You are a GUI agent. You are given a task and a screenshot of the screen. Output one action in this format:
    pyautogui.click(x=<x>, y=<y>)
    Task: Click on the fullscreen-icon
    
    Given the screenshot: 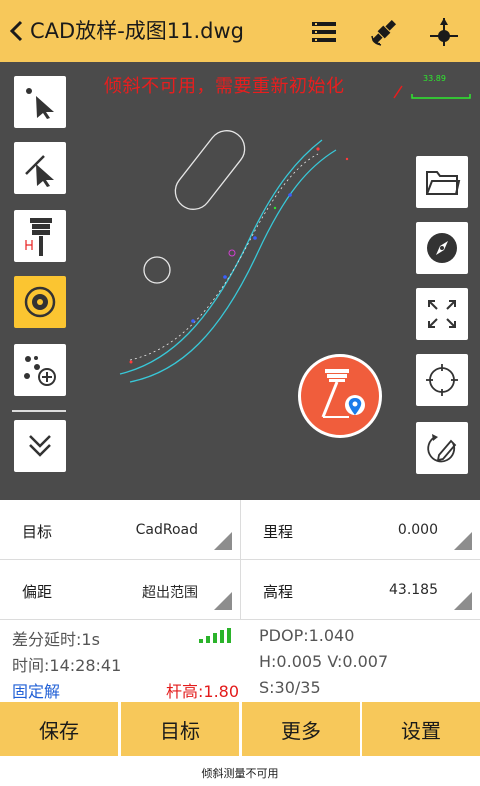 What is the action you would take?
    pyautogui.click(x=442, y=314)
    